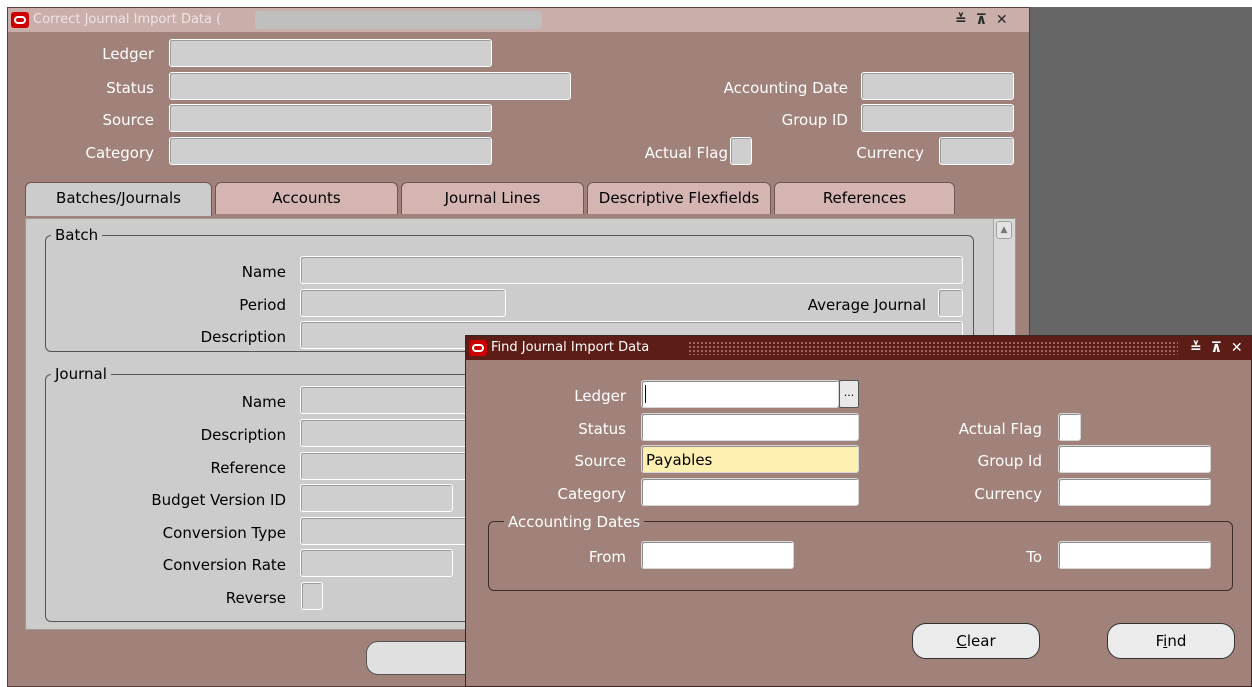  I want to click on find-title-bar: Find Journal Import Data ≚ ⊼ ✕, so click(858, 348).